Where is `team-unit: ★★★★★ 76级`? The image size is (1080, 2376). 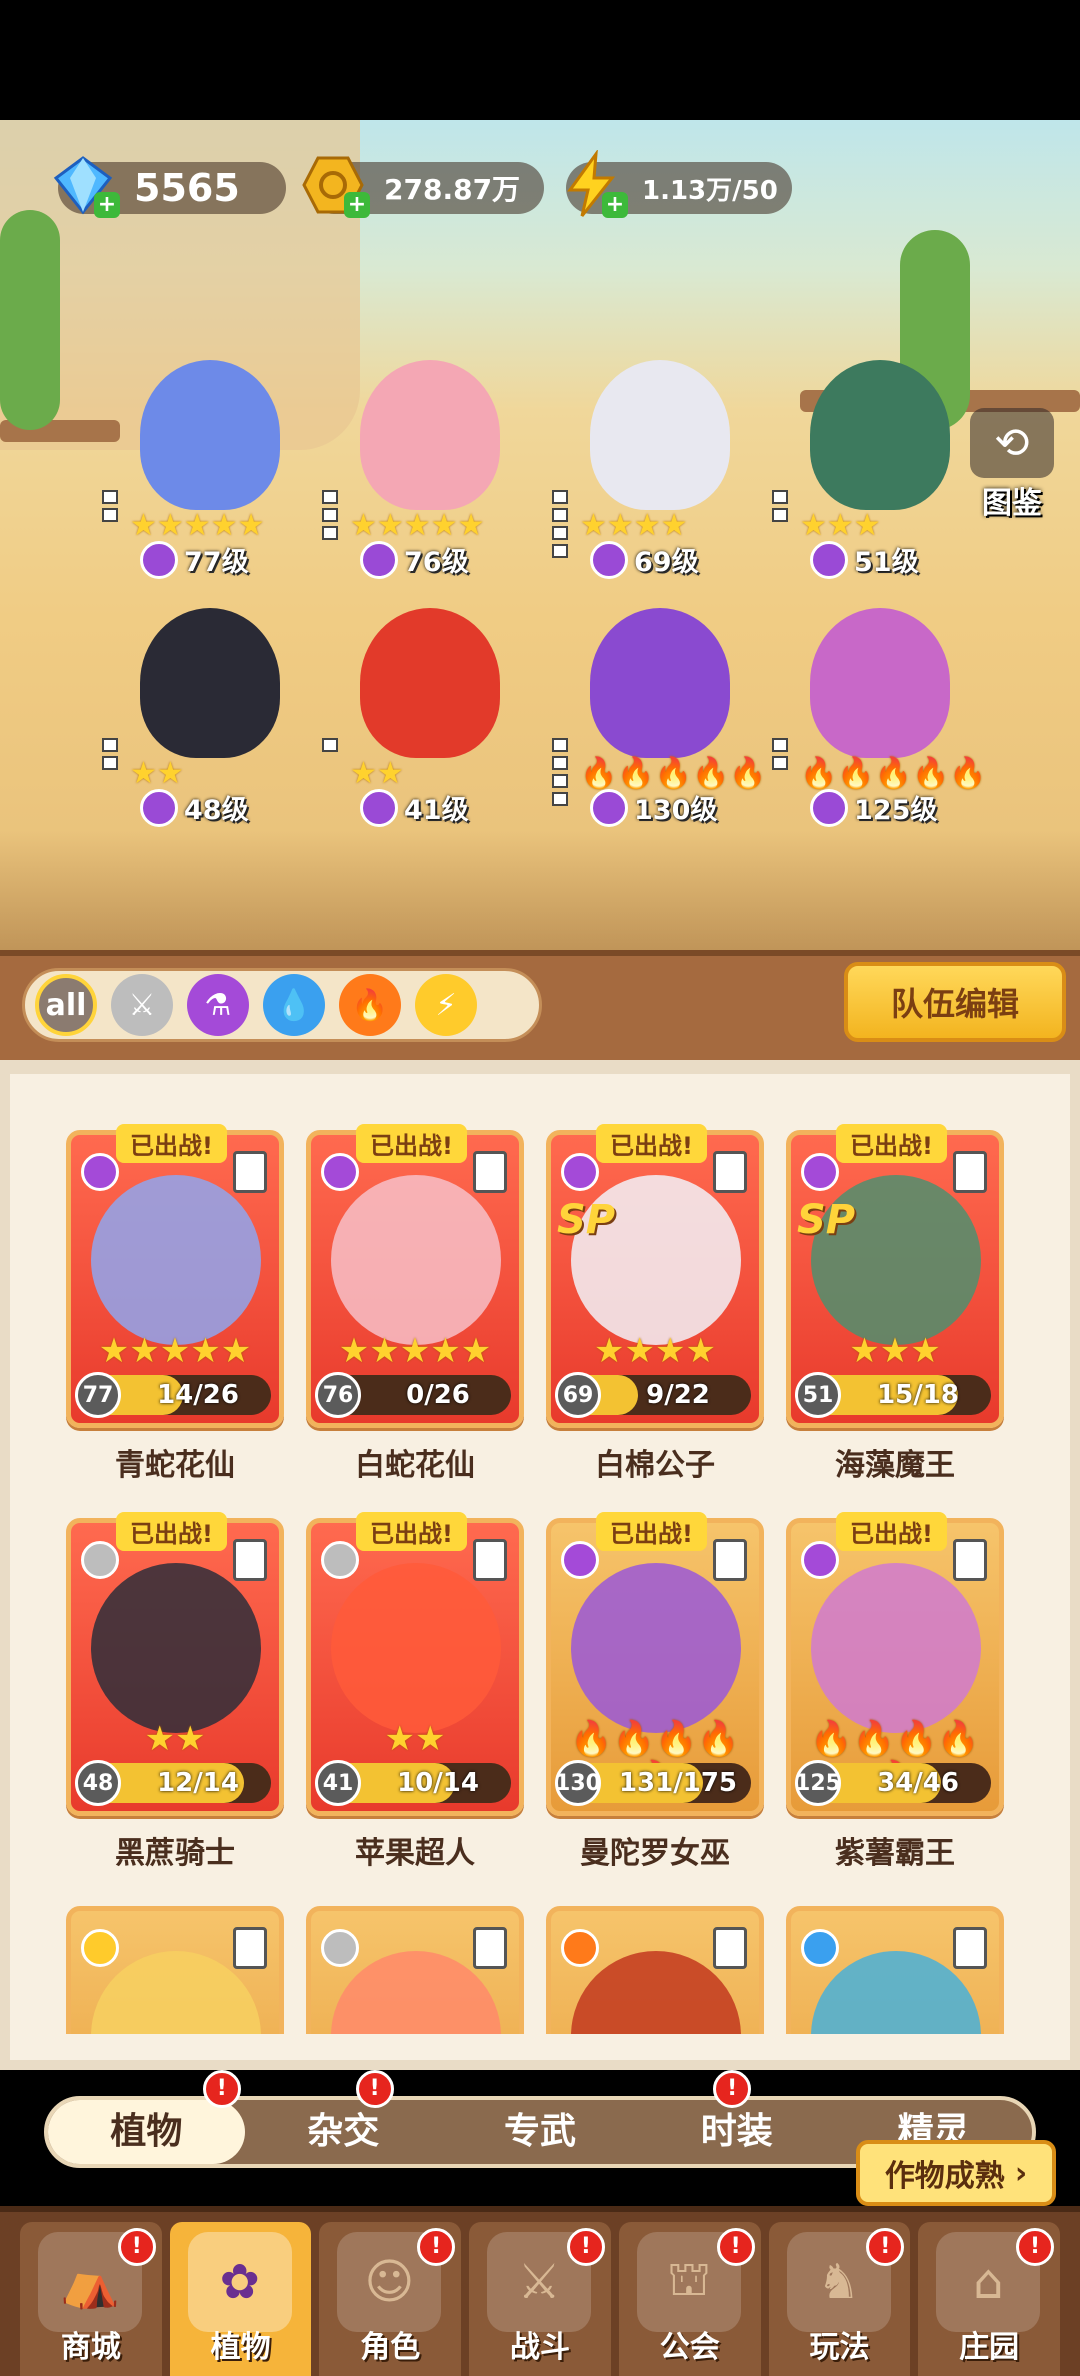
team-unit: ★★★★★ 76级 is located at coordinates (426, 469).